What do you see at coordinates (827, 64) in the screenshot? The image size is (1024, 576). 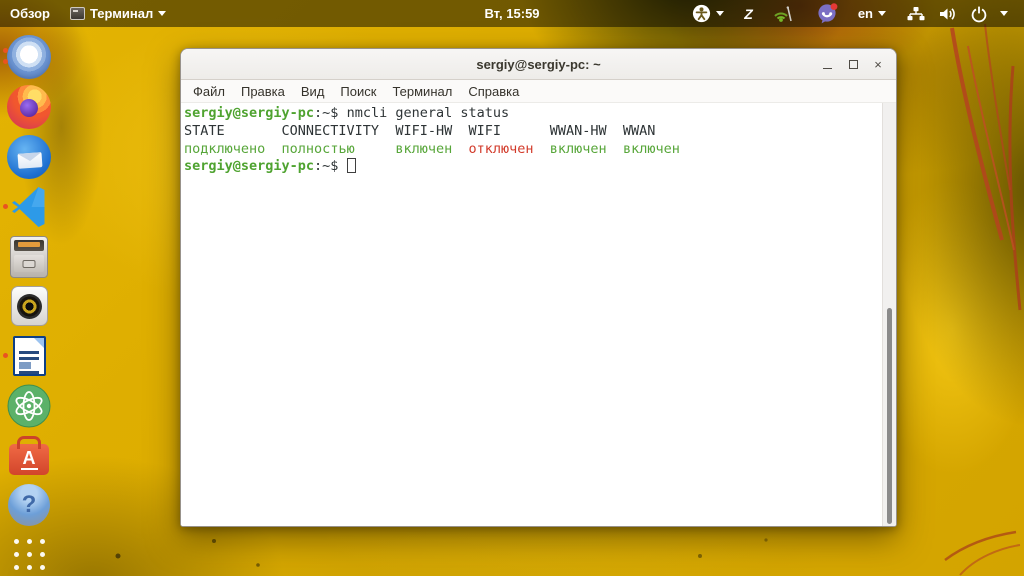 I see `minimize-button` at bounding box center [827, 64].